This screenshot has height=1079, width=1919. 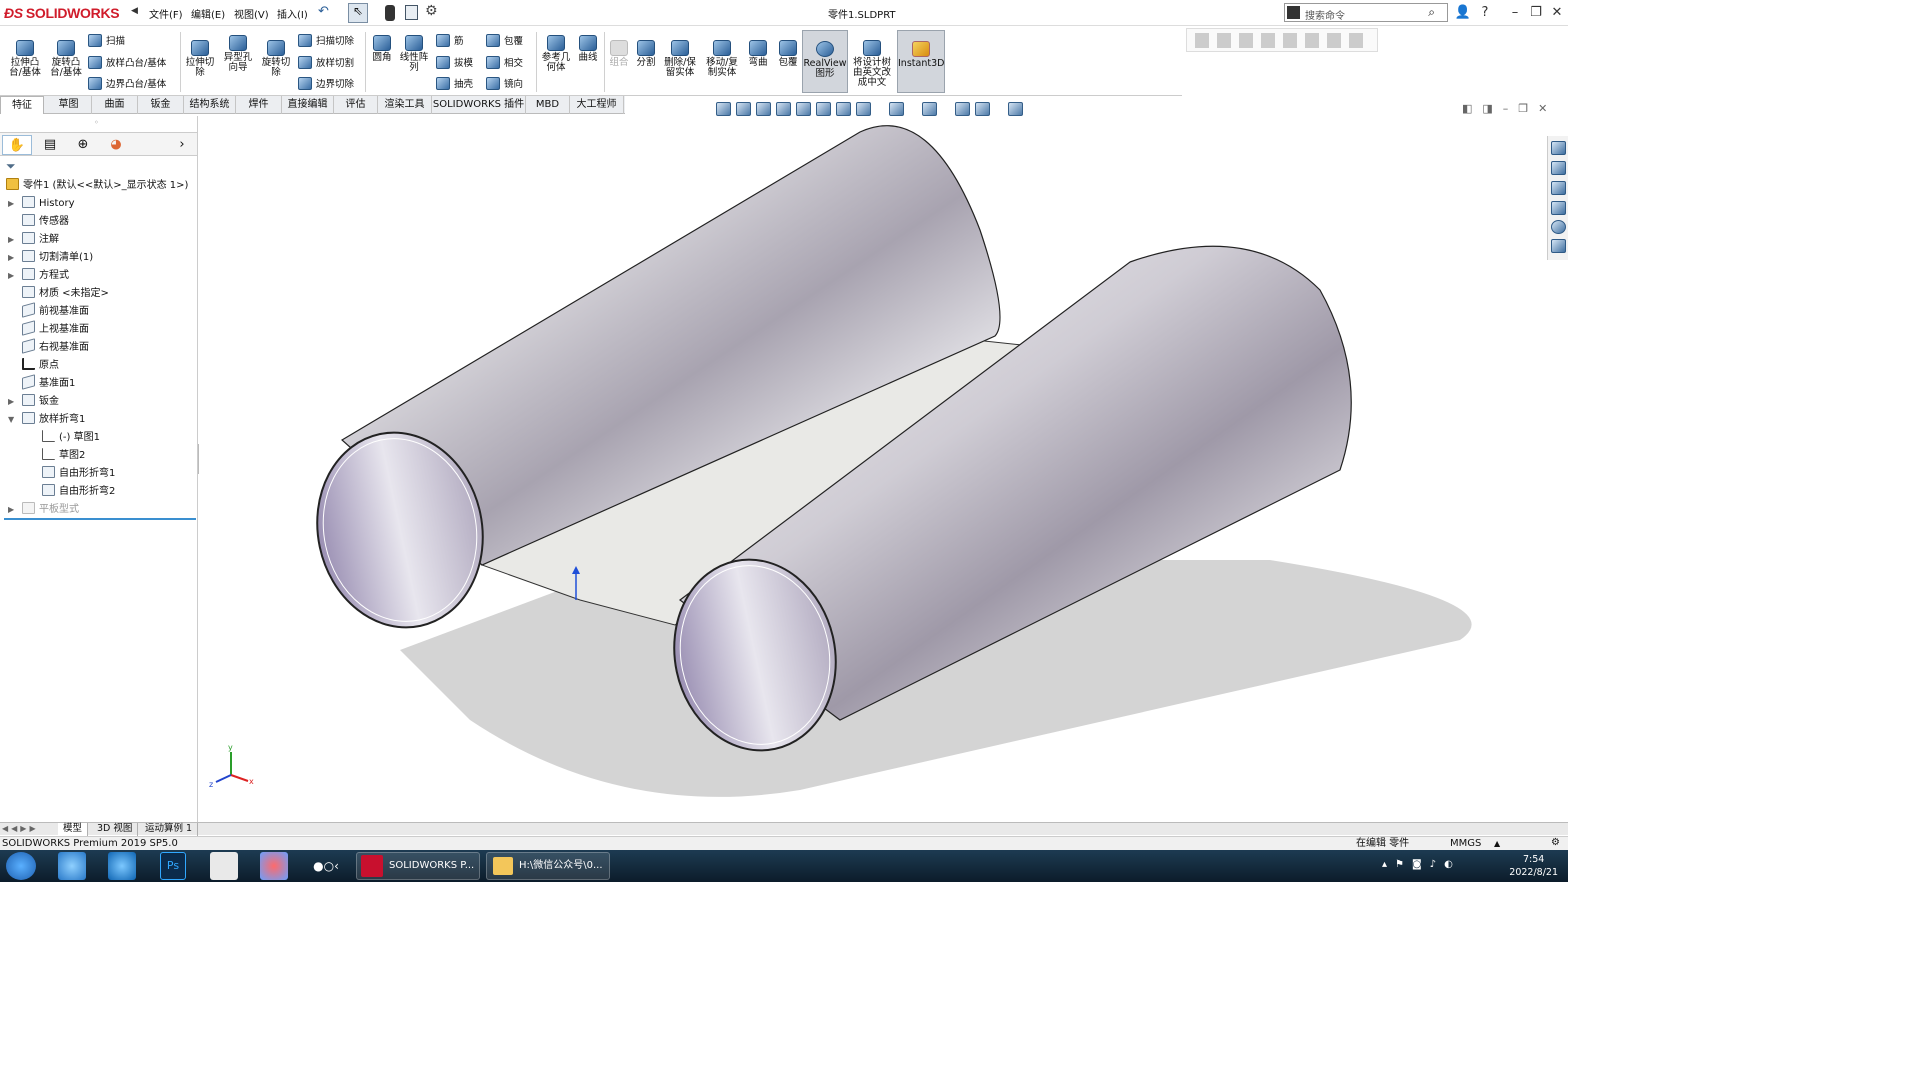 I want to click on tree-item-sheet-metal: ▶ 钣金, so click(x=33, y=402).